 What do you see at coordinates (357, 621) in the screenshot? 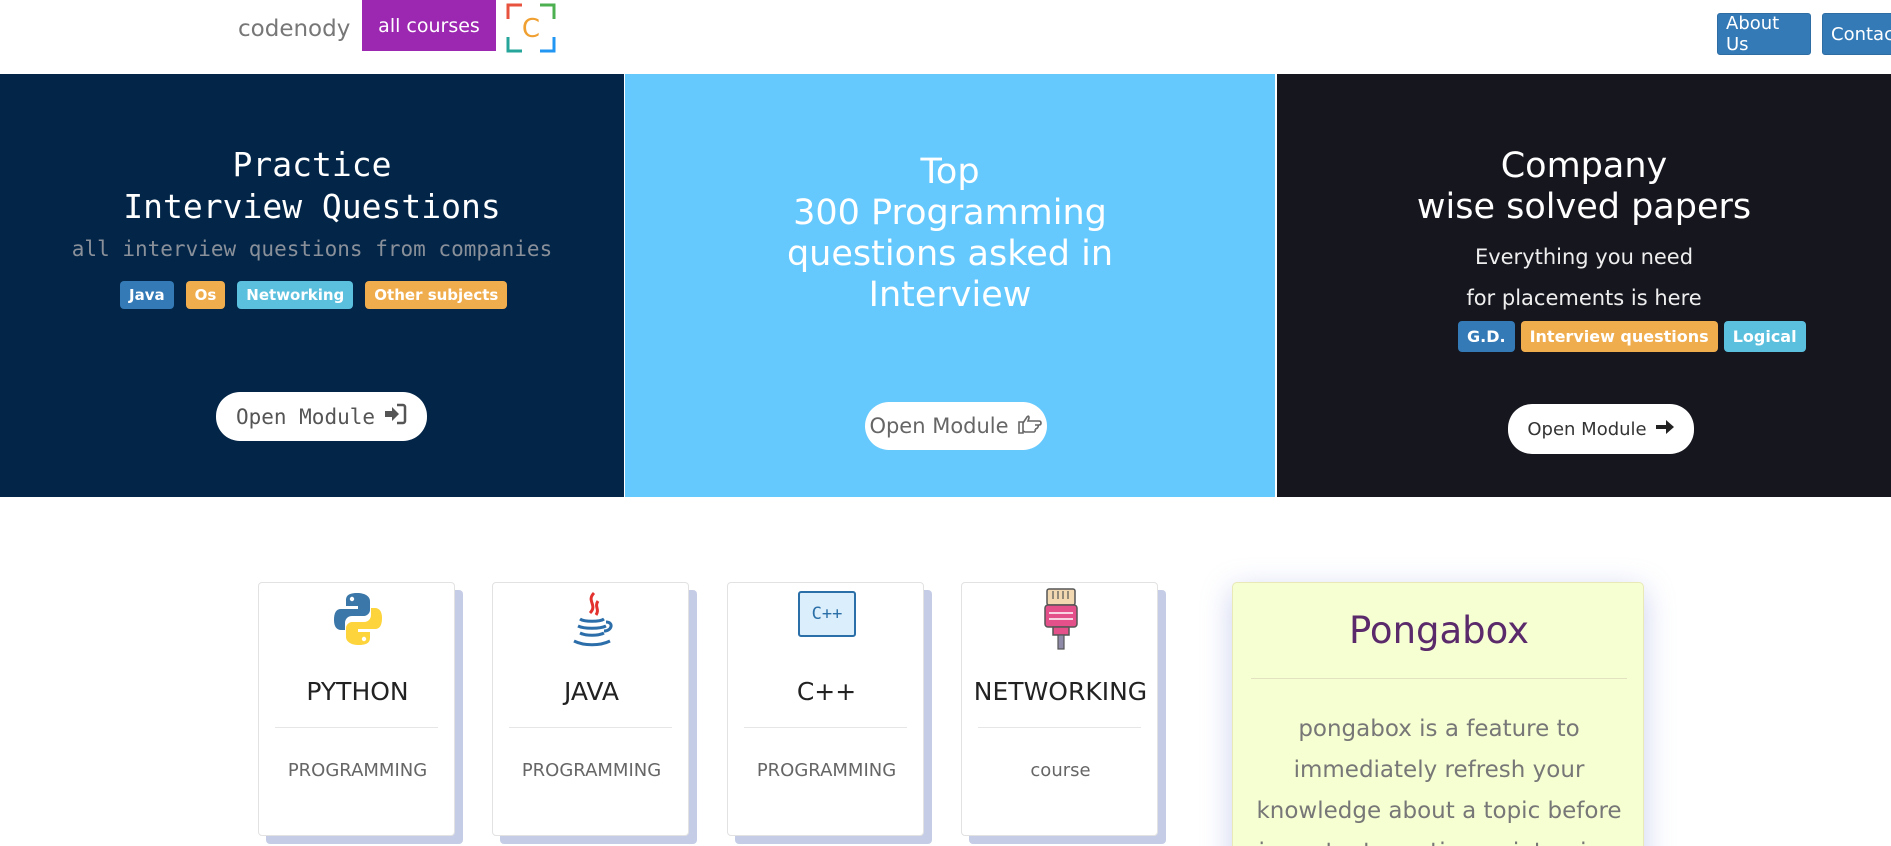
I see `python-icon` at bounding box center [357, 621].